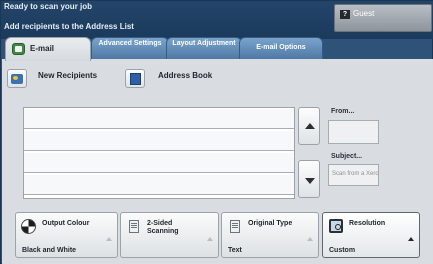 Image resolution: width=433 pixels, height=264 pixels. Describe the element at coordinates (163, 227) in the screenshot. I see `two-sided-scanning-title: 2-Sided Scanning` at that location.